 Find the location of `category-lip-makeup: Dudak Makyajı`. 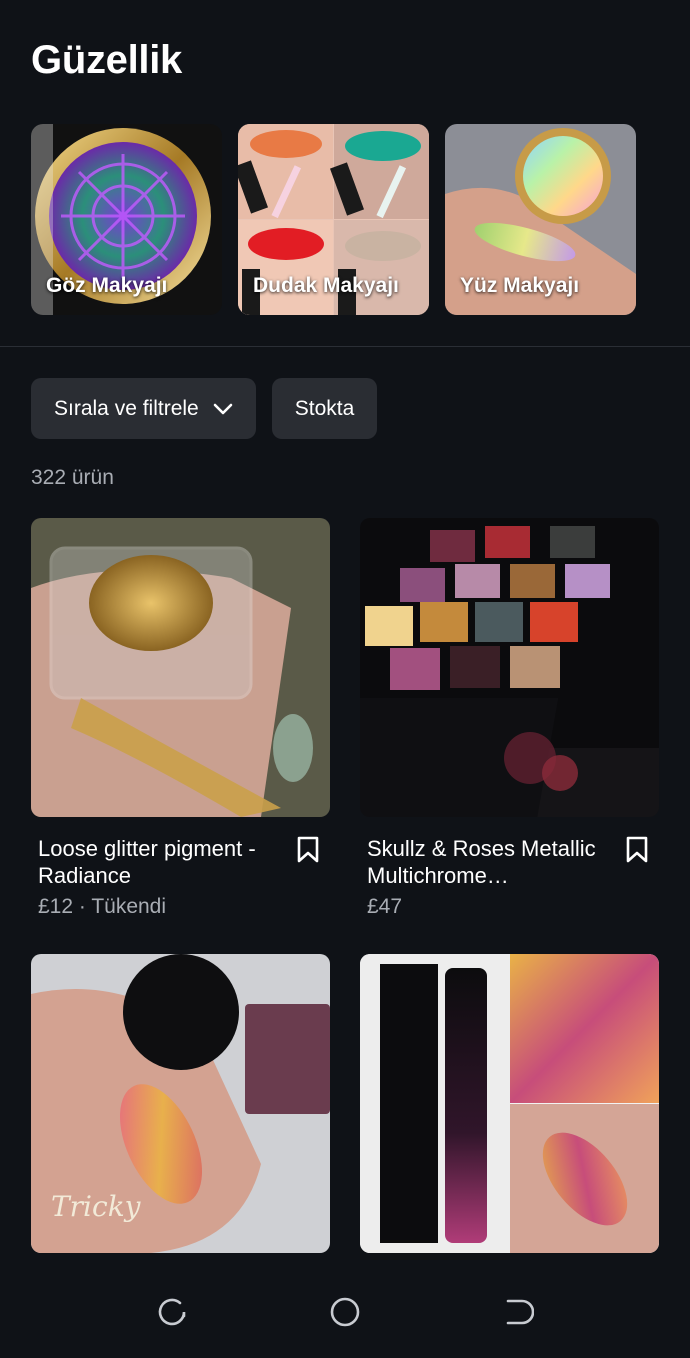

category-lip-makeup: Dudak Makyajı is located at coordinates (333, 219).